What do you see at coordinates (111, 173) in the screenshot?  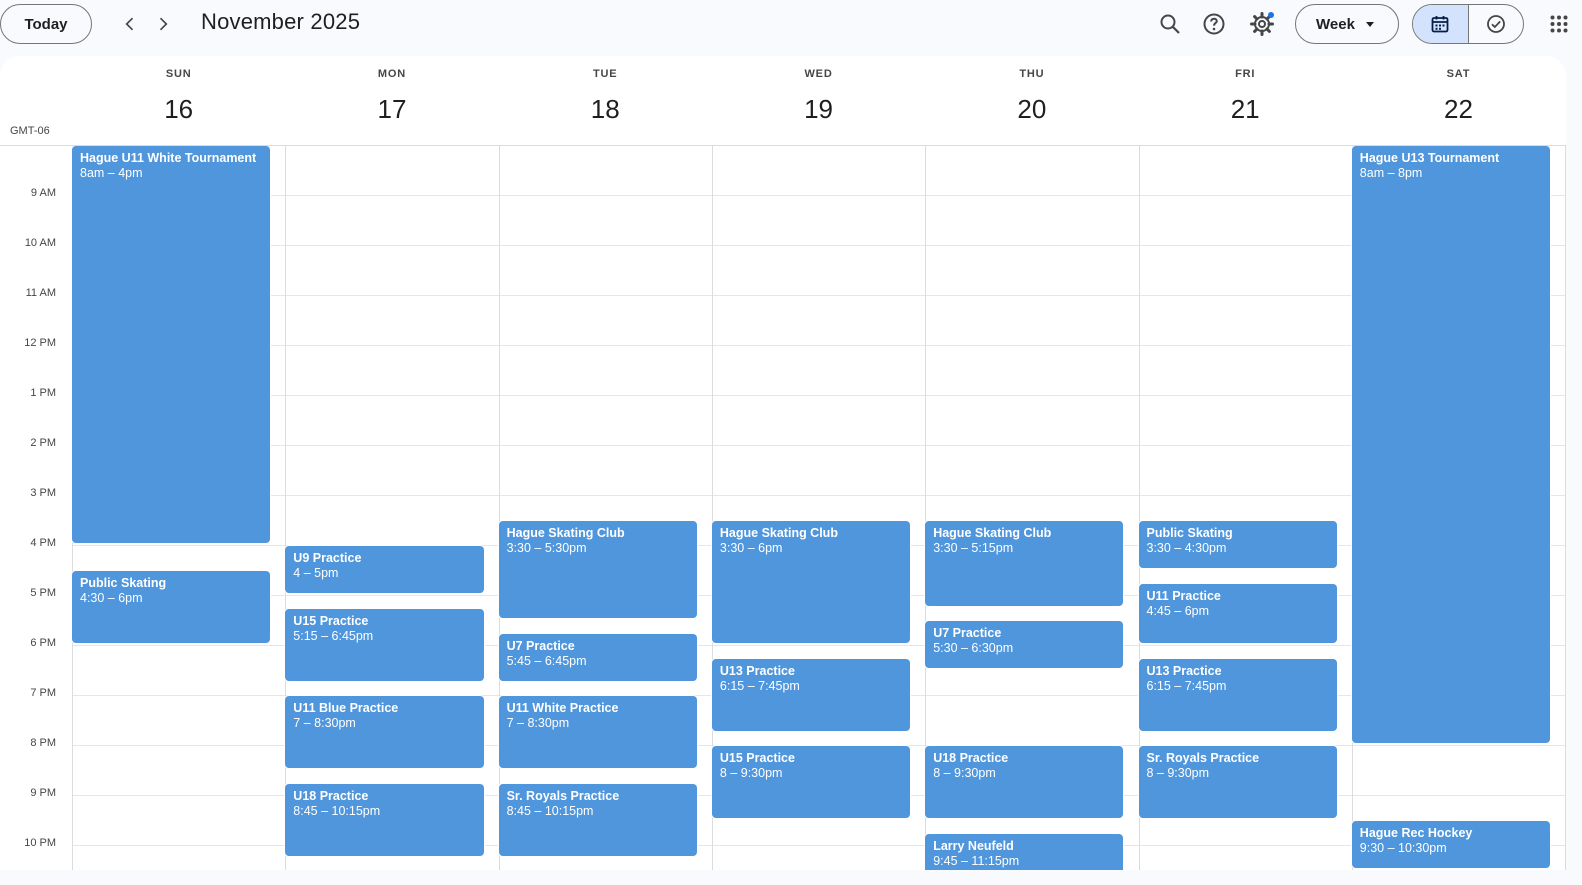 I see `event-time: 8am – 4pm` at bounding box center [111, 173].